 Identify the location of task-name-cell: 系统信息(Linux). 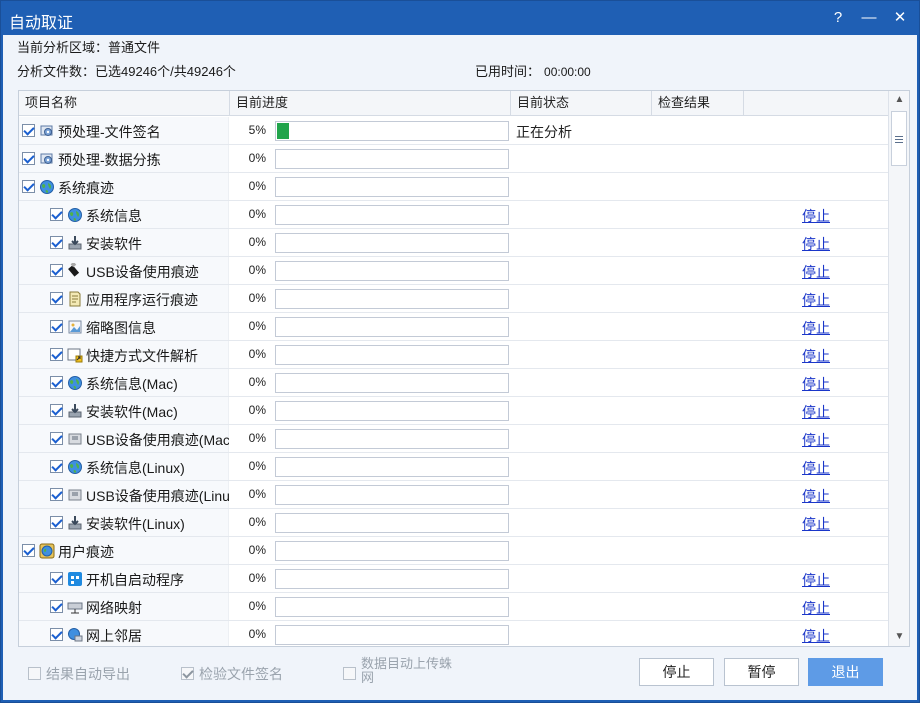
(124, 466).